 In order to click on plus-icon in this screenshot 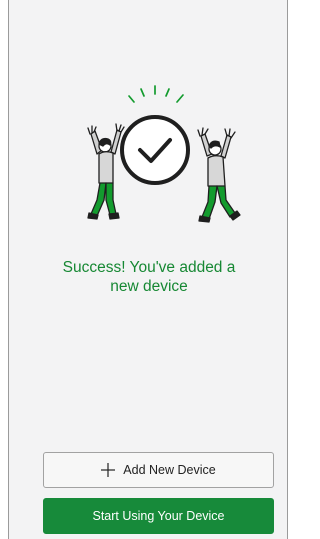, I will do `click(108, 470)`.